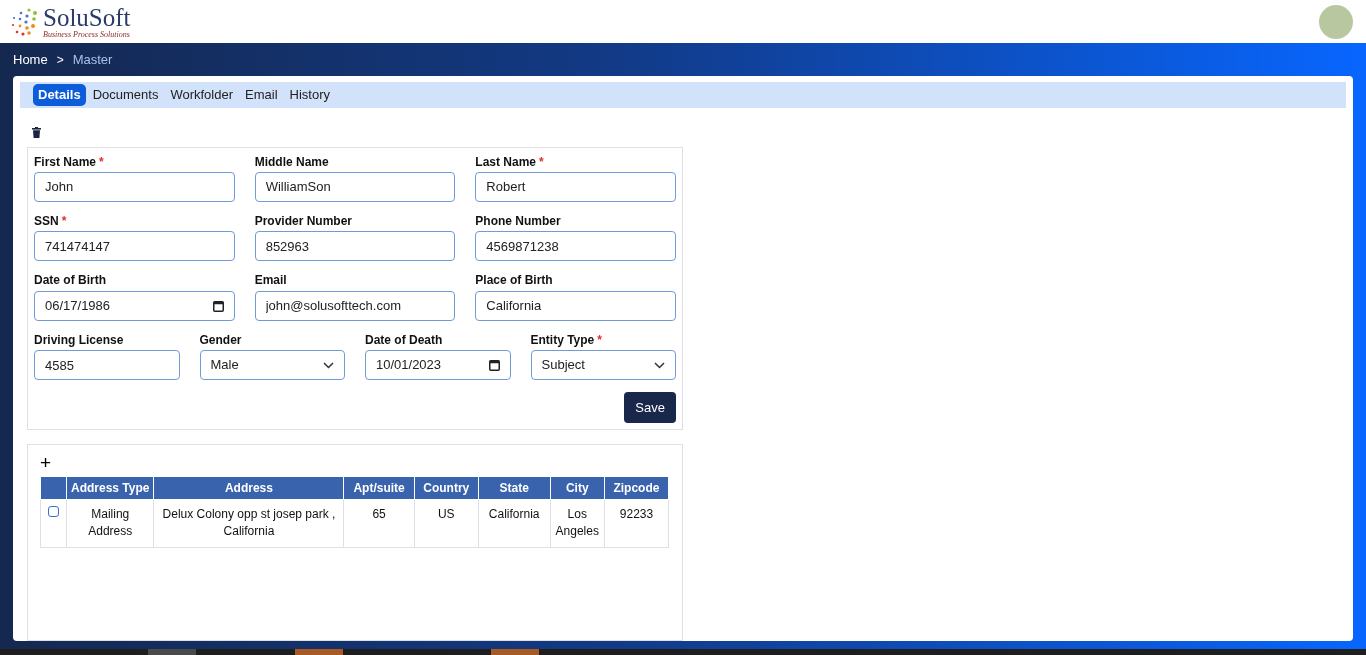 Image resolution: width=1366 pixels, height=655 pixels. I want to click on field-label: SSN, so click(46, 221).